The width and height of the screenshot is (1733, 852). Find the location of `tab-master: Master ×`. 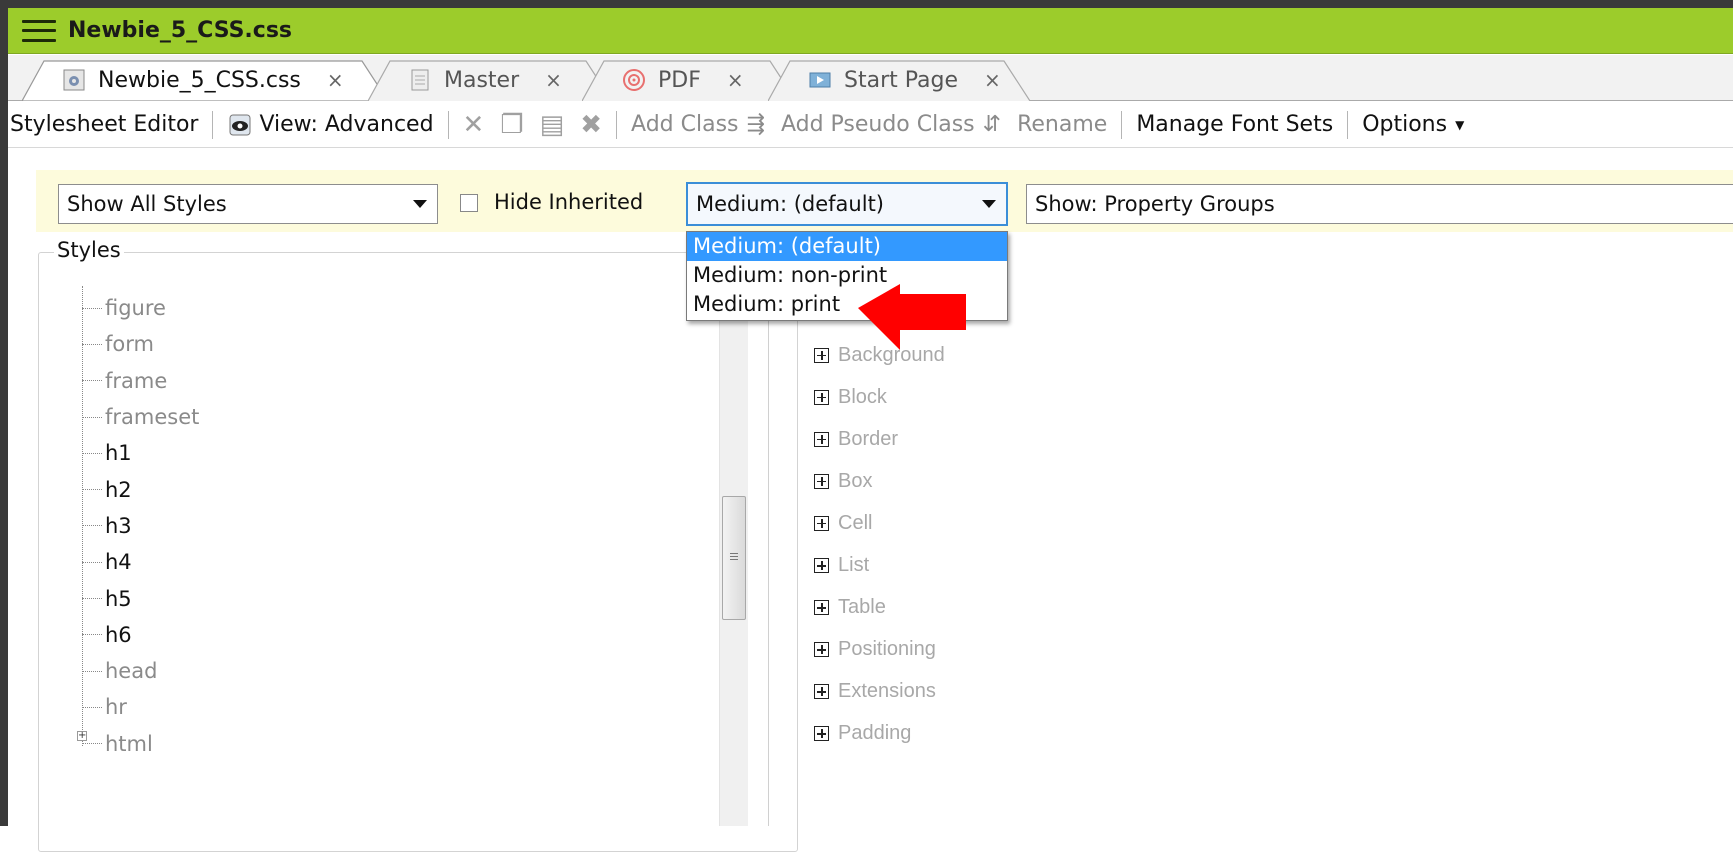

tab-master: Master × is located at coordinates (490, 80).